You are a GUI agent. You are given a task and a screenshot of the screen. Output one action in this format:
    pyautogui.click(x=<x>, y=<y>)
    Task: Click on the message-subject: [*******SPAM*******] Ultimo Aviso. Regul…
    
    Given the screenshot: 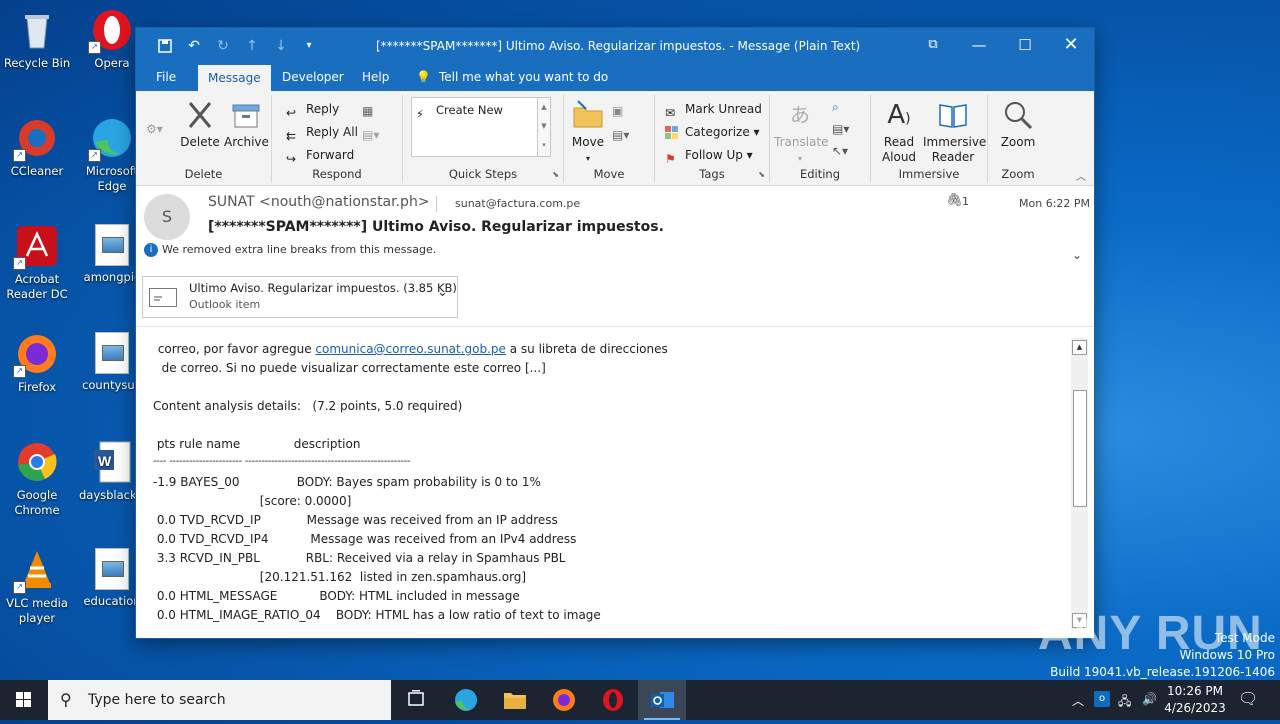 What is the action you would take?
    pyautogui.click(x=436, y=227)
    